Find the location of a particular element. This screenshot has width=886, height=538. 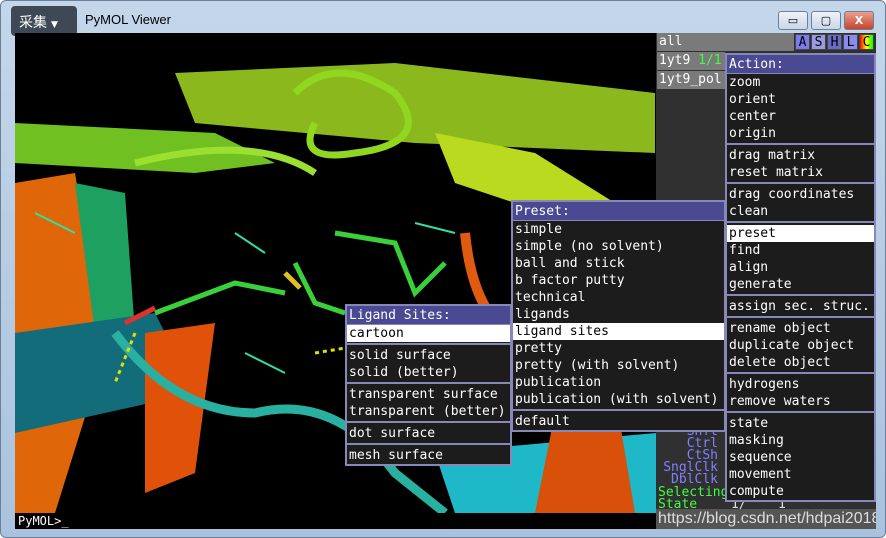

menu-item-hydrogens: hydrogens is located at coordinates (800, 384).